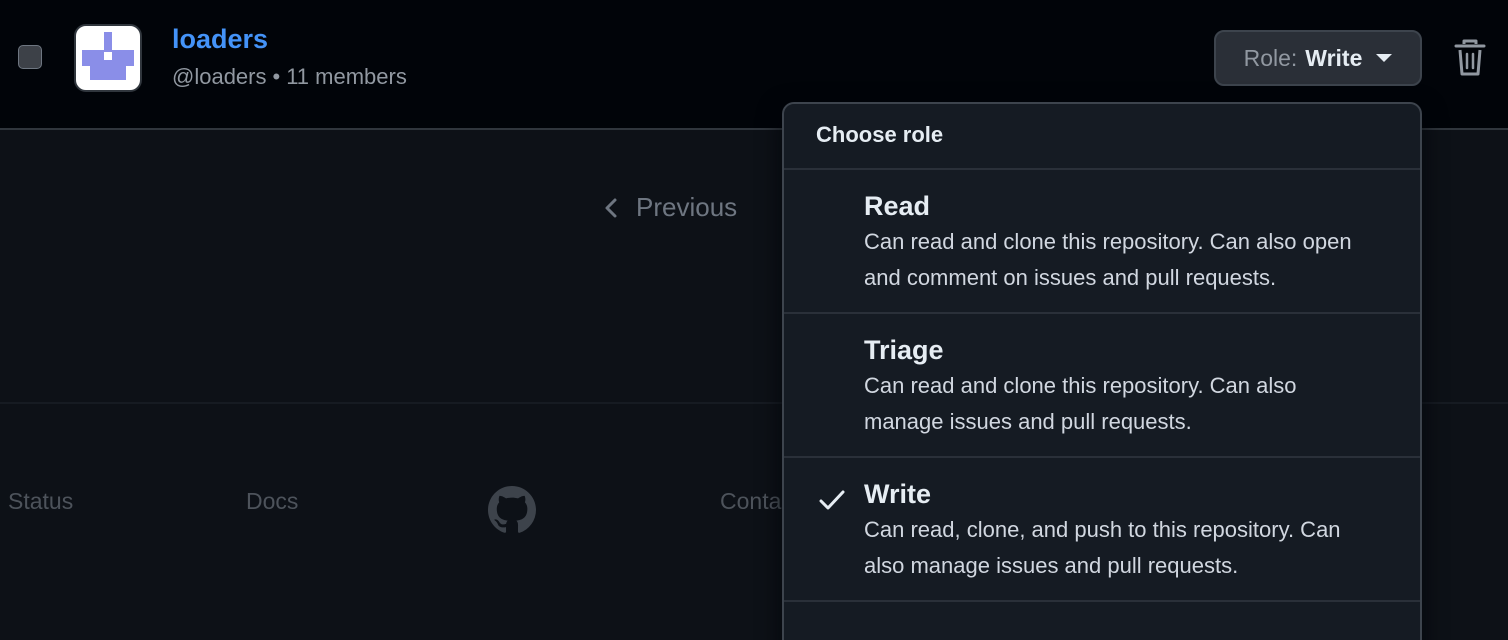 The width and height of the screenshot is (1508, 640). What do you see at coordinates (512, 510) in the screenshot?
I see `github-logo-icon` at bounding box center [512, 510].